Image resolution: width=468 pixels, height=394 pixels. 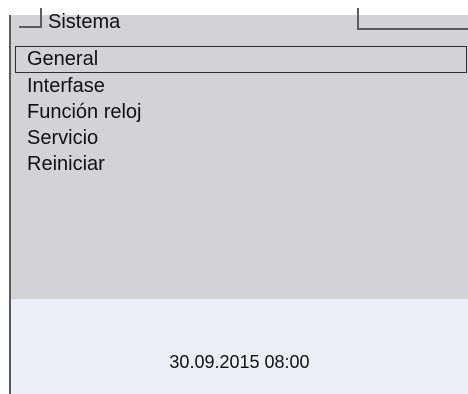 What do you see at coordinates (41, 18) in the screenshot?
I see `tab-frame-left-edge` at bounding box center [41, 18].